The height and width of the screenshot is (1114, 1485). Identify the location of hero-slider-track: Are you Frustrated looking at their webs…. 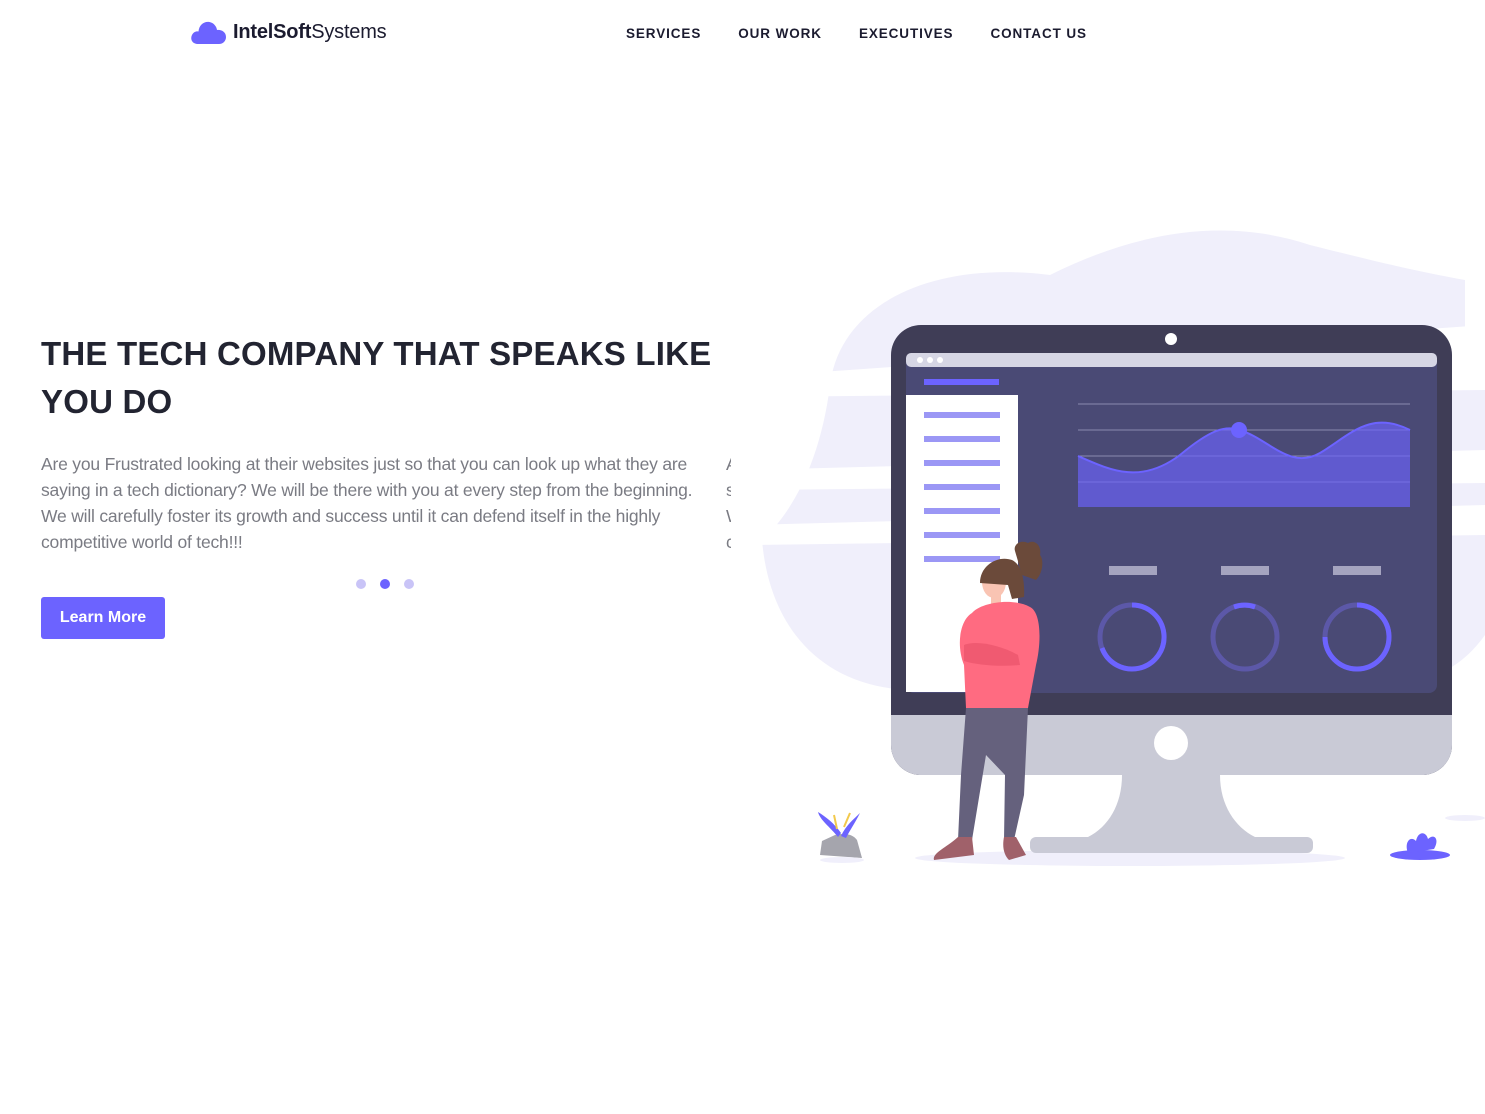
(386, 503).